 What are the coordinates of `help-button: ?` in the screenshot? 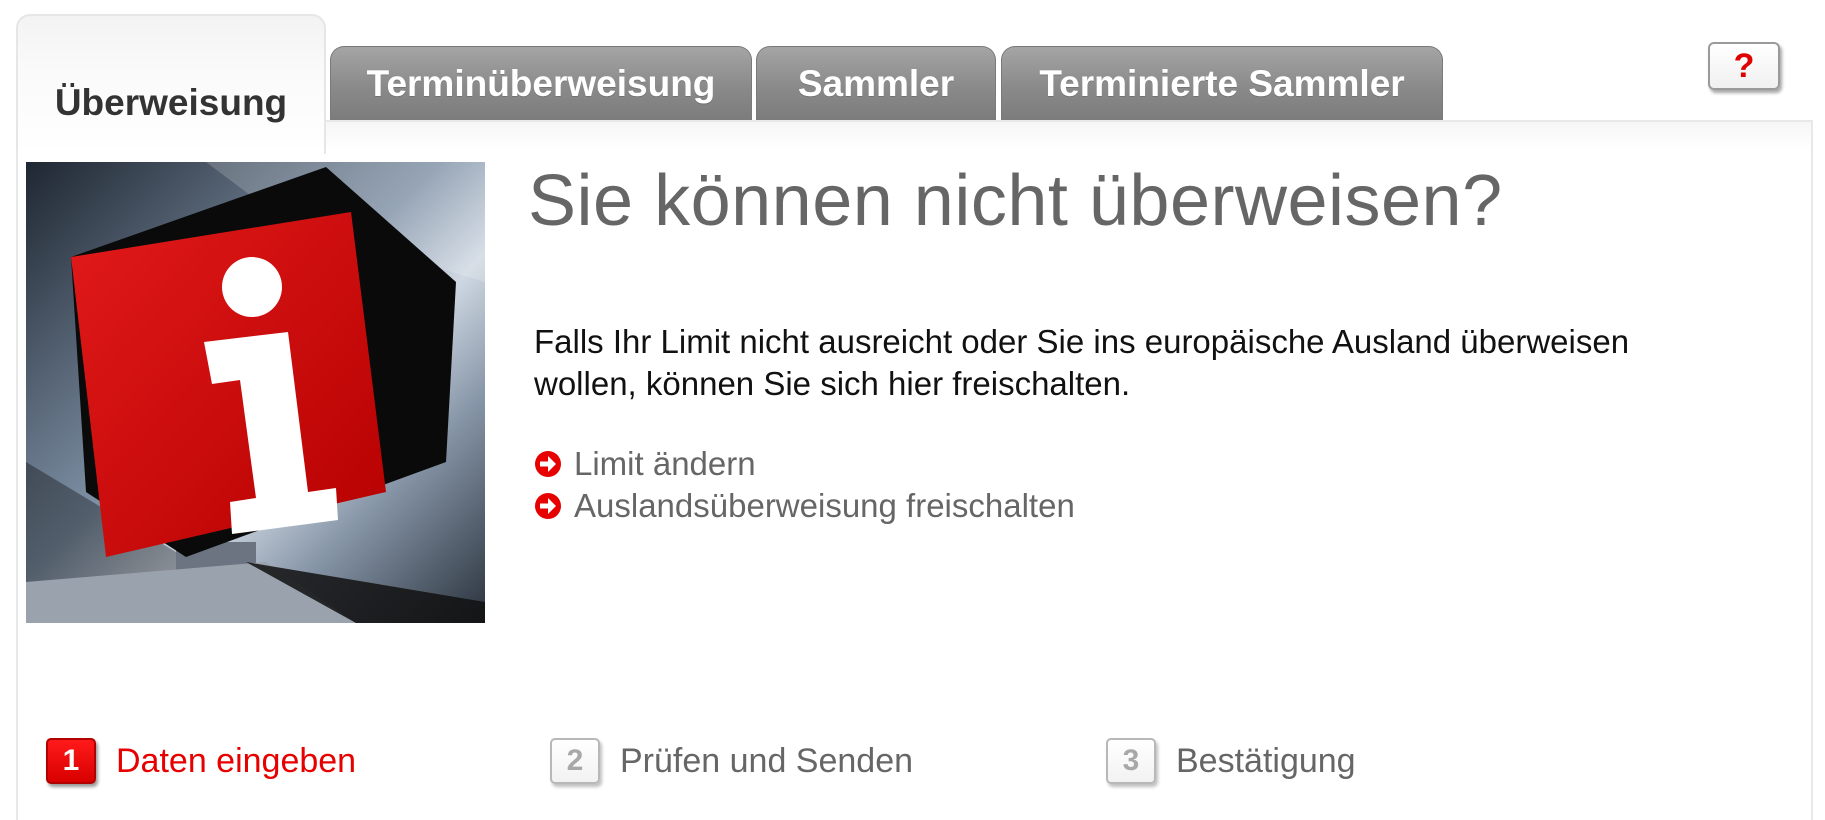 It's located at (1744, 66).